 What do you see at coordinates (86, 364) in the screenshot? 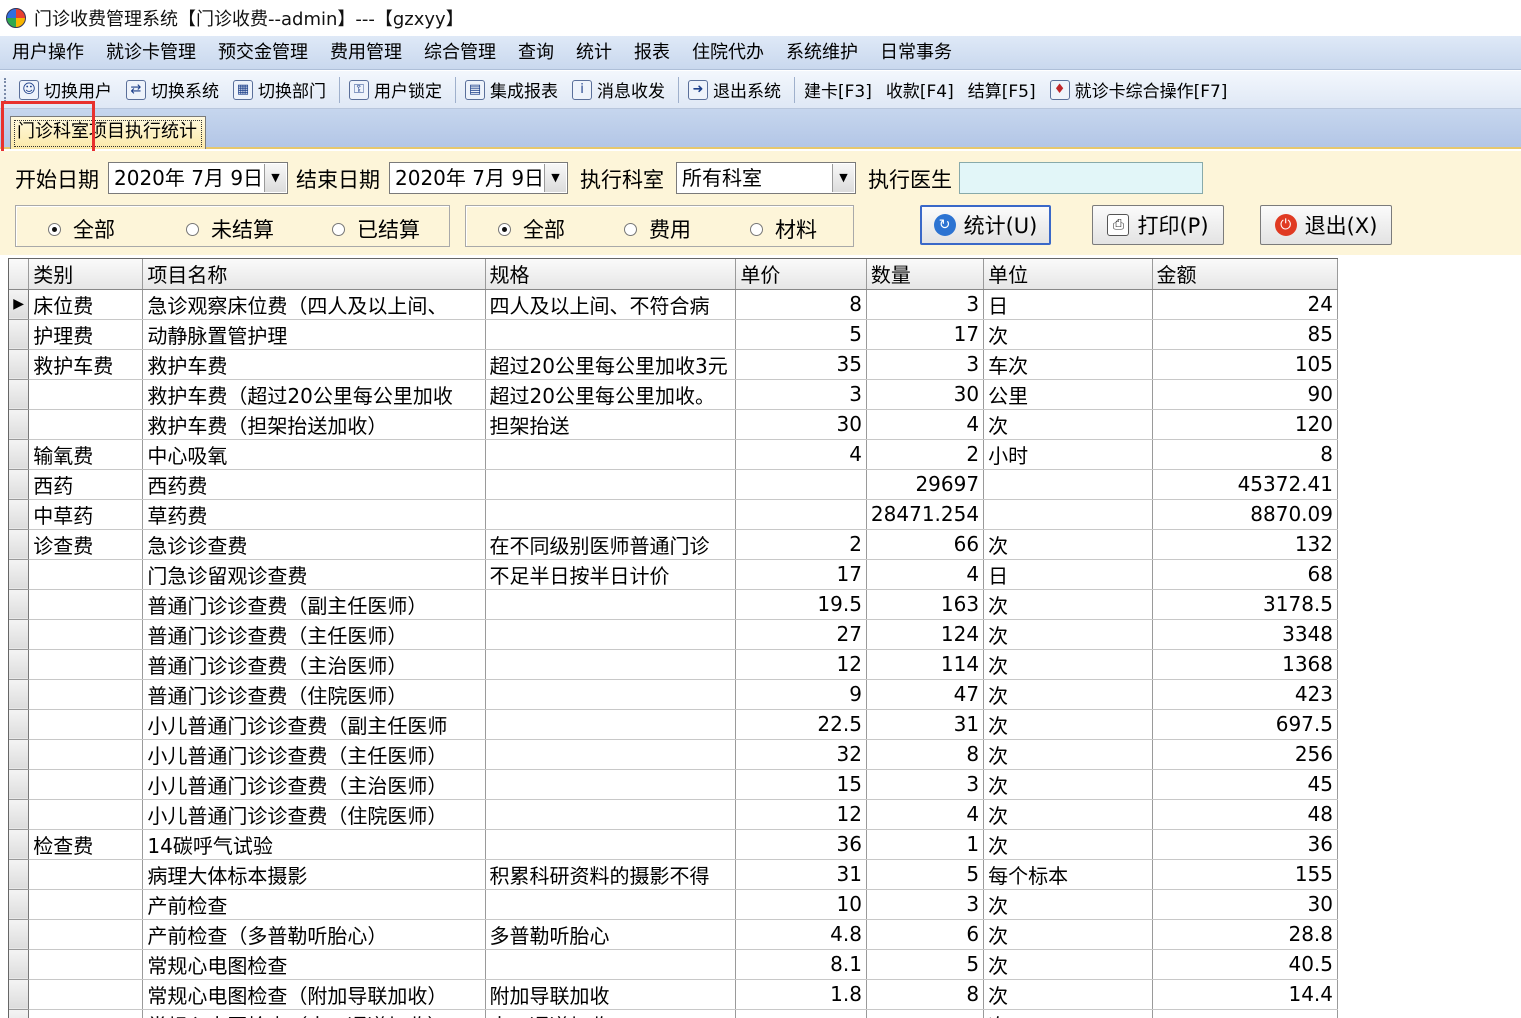
I see `cell-category: 救护车费` at bounding box center [86, 364].